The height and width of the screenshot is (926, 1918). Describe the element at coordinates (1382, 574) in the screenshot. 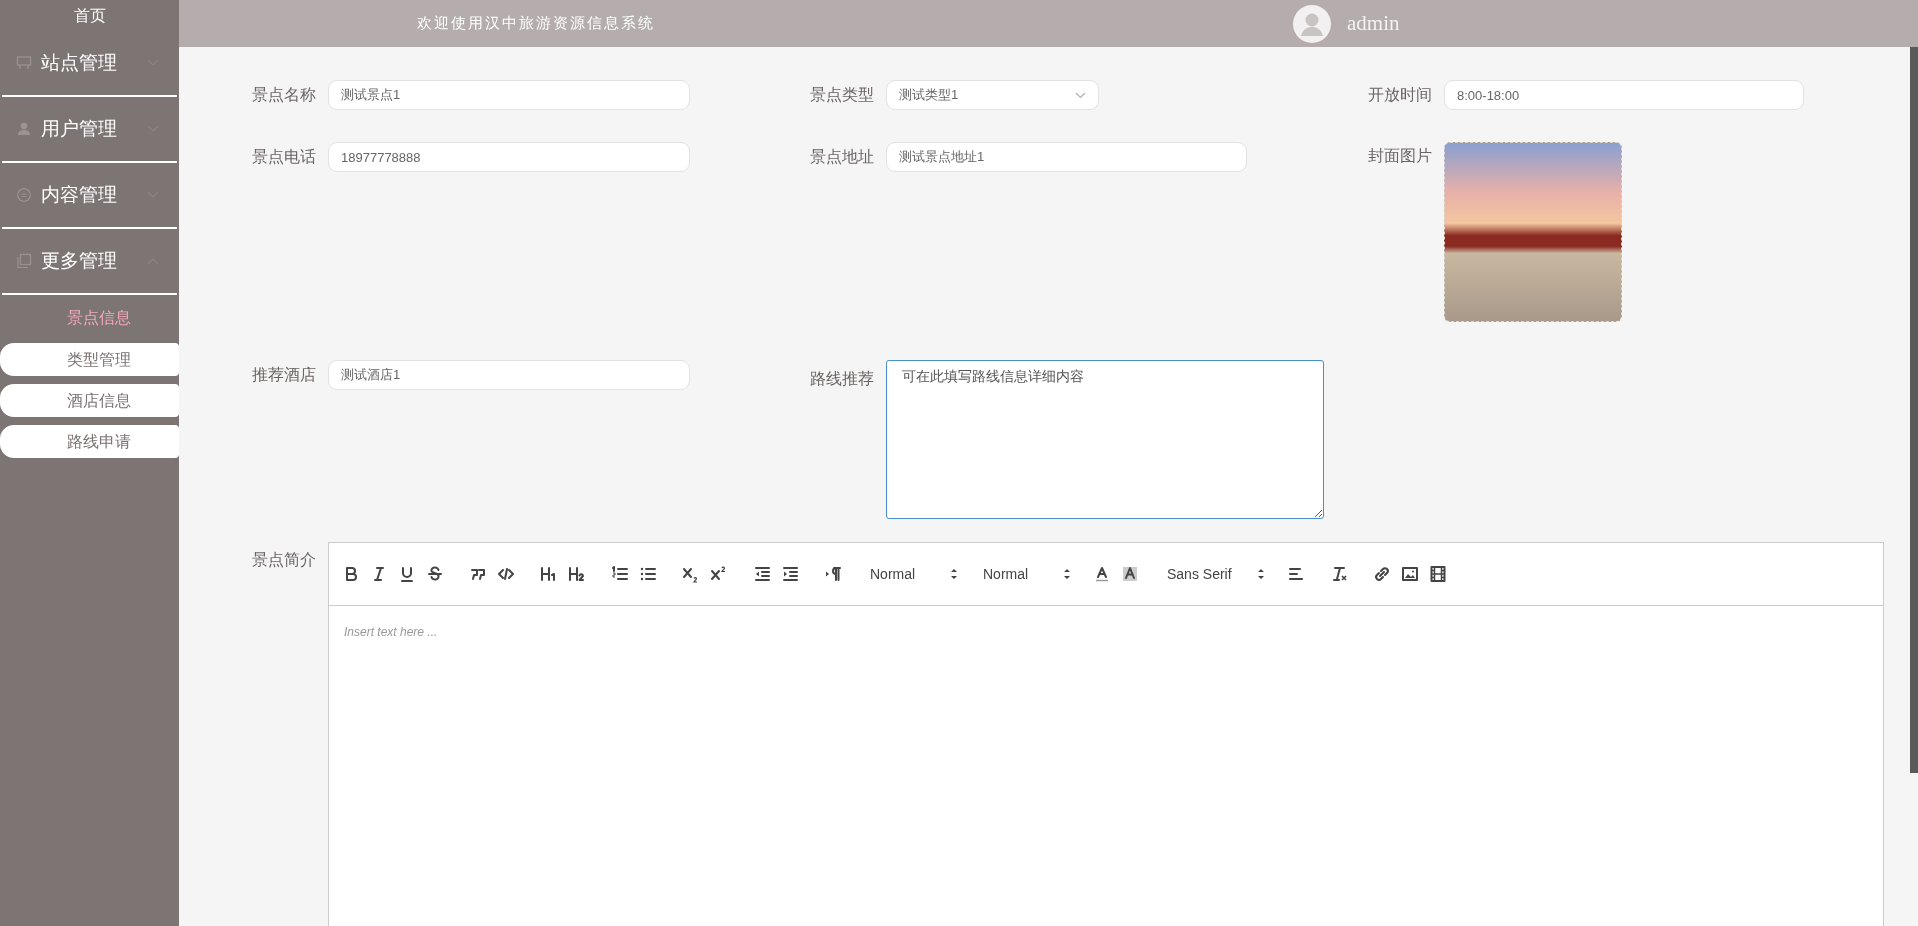

I see `link-icon` at that location.